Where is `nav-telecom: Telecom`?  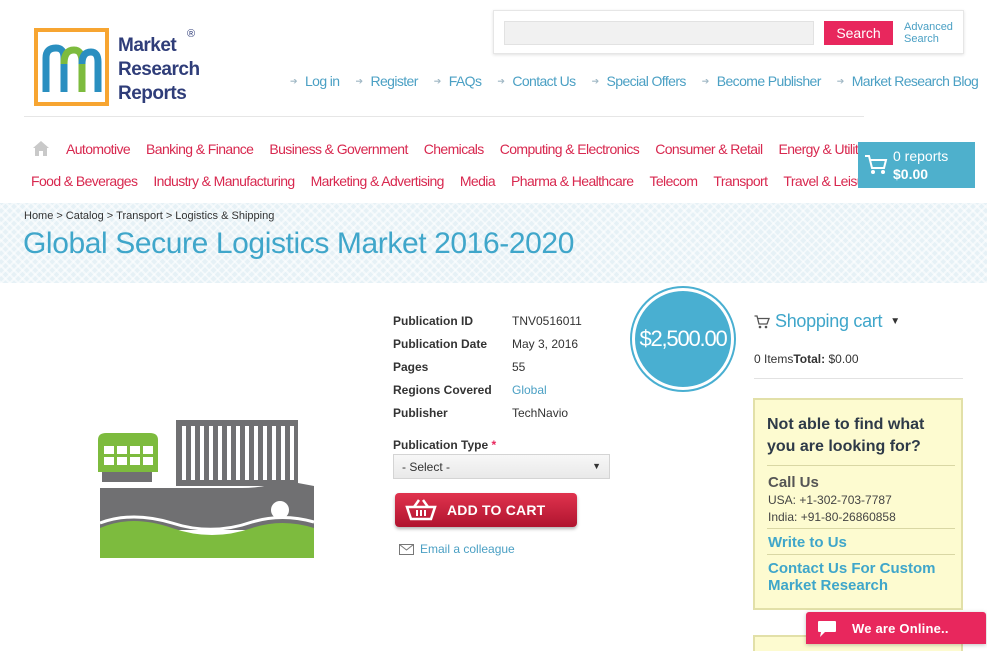
nav-telecom: Telecom is located at coordinates (673, 181).